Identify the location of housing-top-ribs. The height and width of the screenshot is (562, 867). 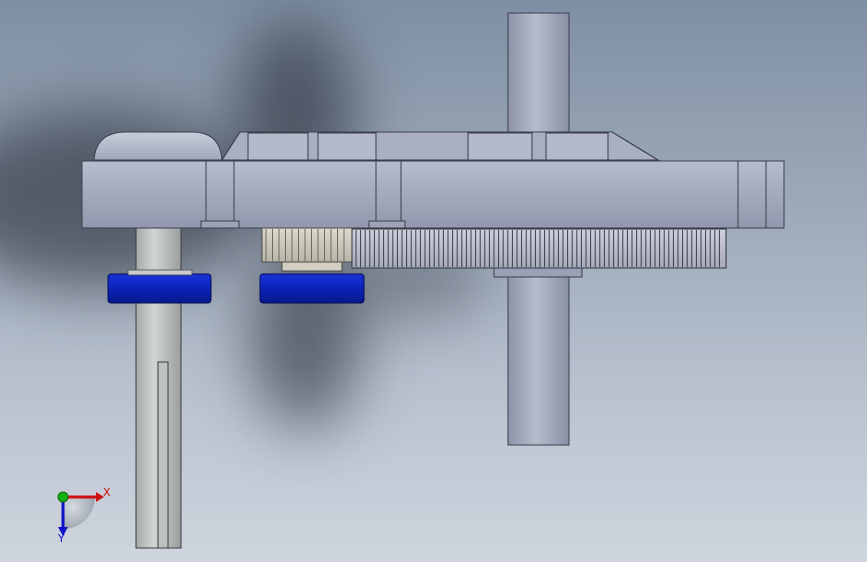
(440, 146).